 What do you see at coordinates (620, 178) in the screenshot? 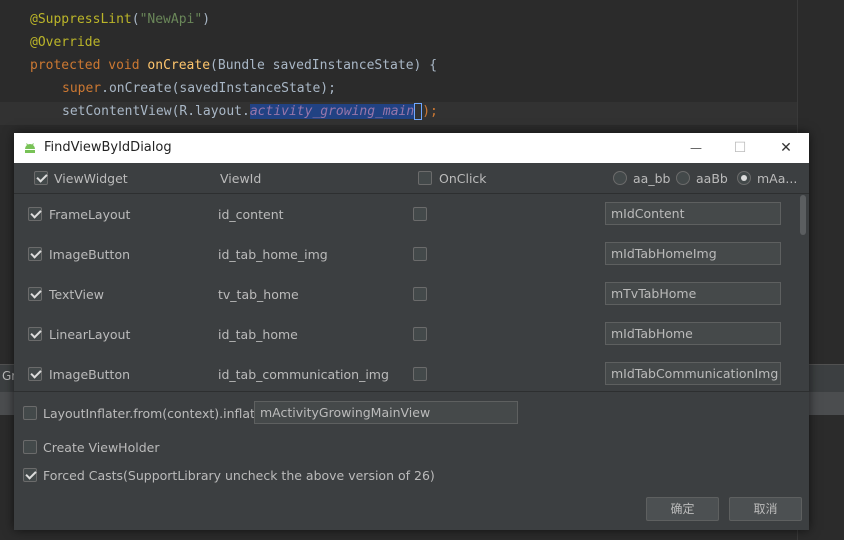
I see `naming-radio-aa-bb` at bounding box center [620, 178].